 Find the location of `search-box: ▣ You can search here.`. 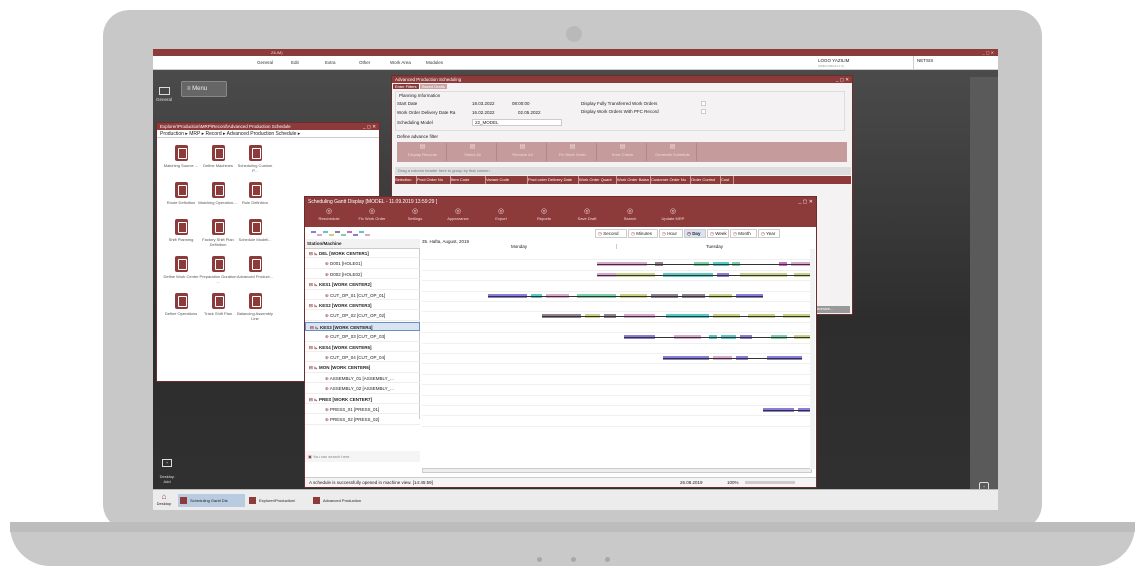

search-box: ▣ You can search here. is located at coordinates (362, 456).